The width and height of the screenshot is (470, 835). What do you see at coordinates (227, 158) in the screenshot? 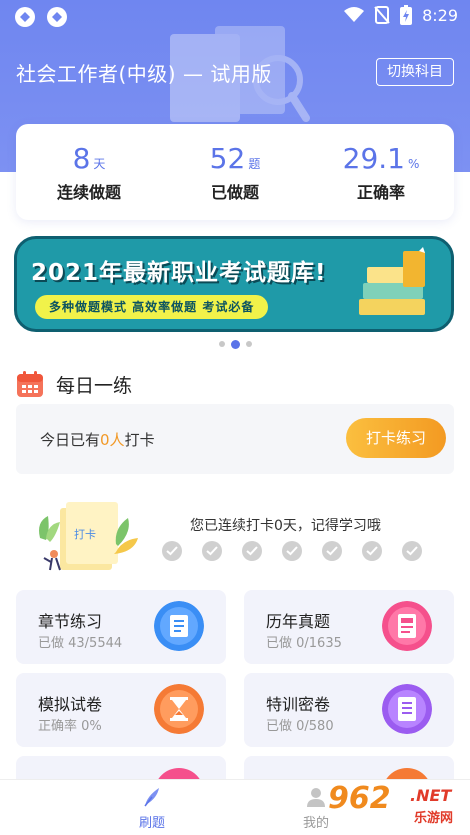
I see `stat-value: 52` at bounding box center [227, 158].